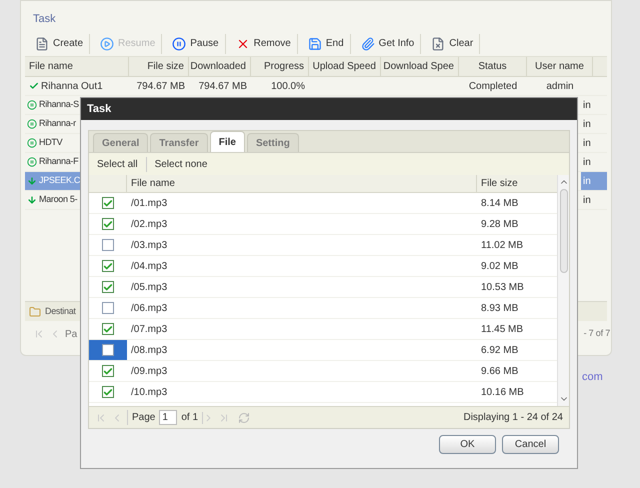 The image size is (640, 488). What do you see at coordinates (467, 444) in the screenshot?
I see `dialog-button: OK` at bounding box center [467, 444].